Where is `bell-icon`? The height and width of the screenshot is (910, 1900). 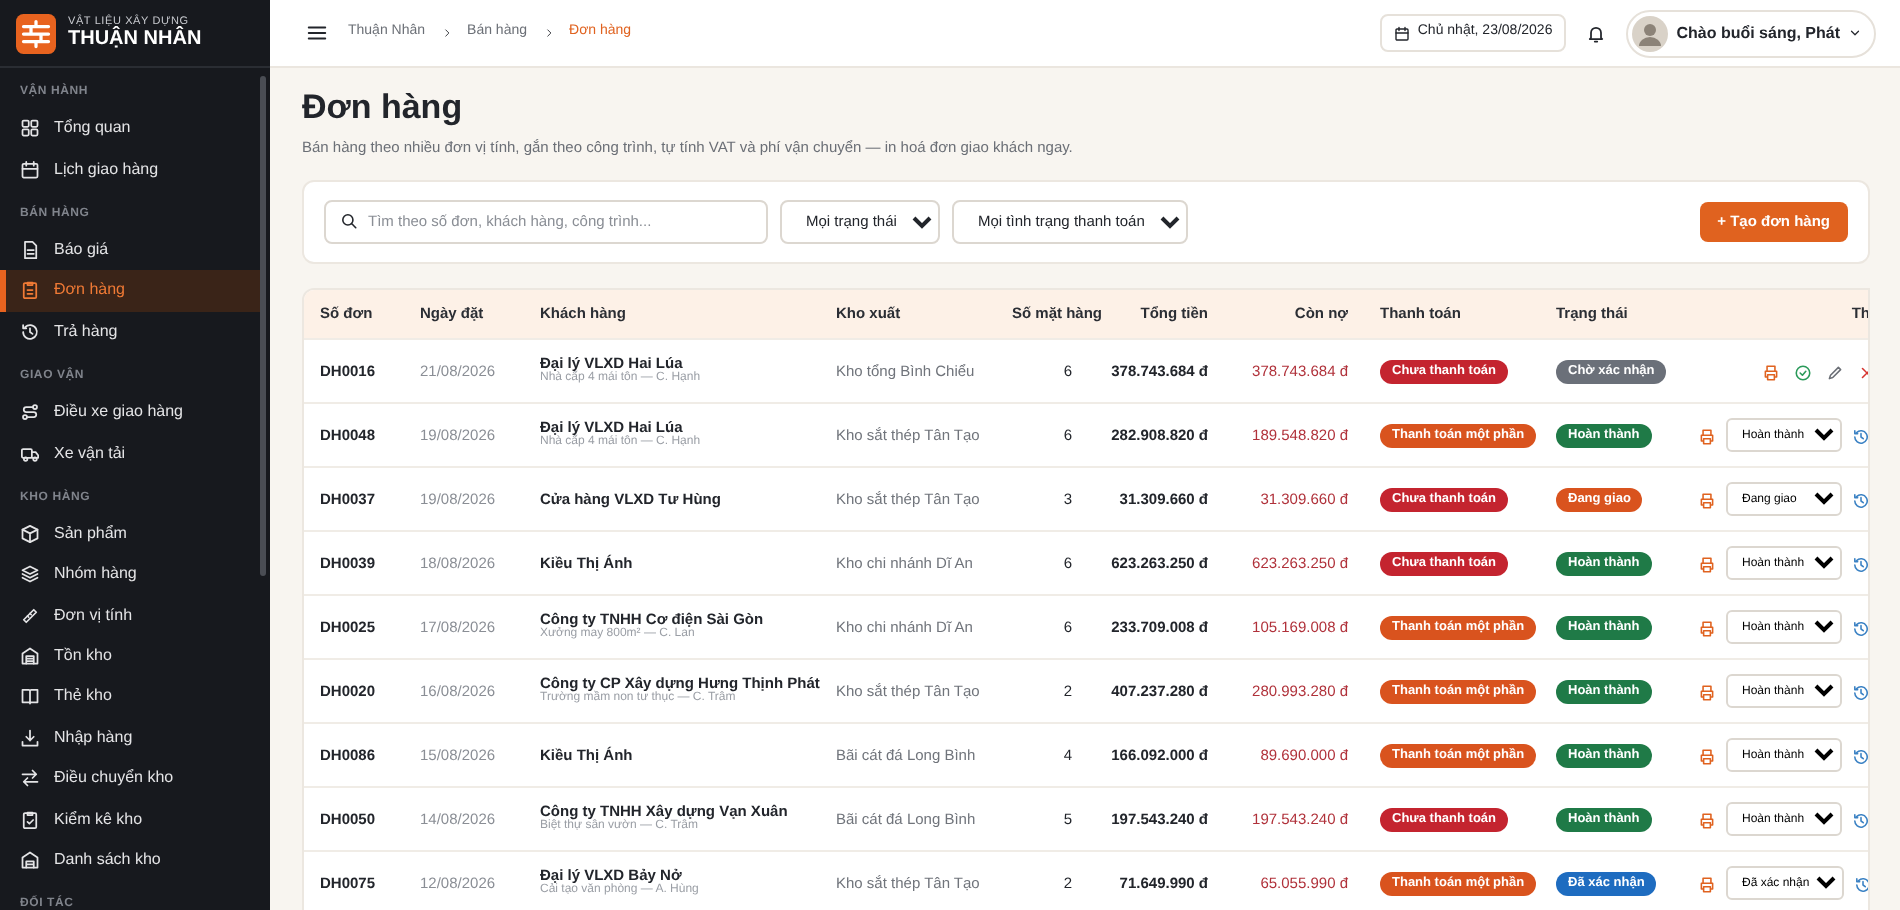 bell-icon is located at coordinates (1596, 33).